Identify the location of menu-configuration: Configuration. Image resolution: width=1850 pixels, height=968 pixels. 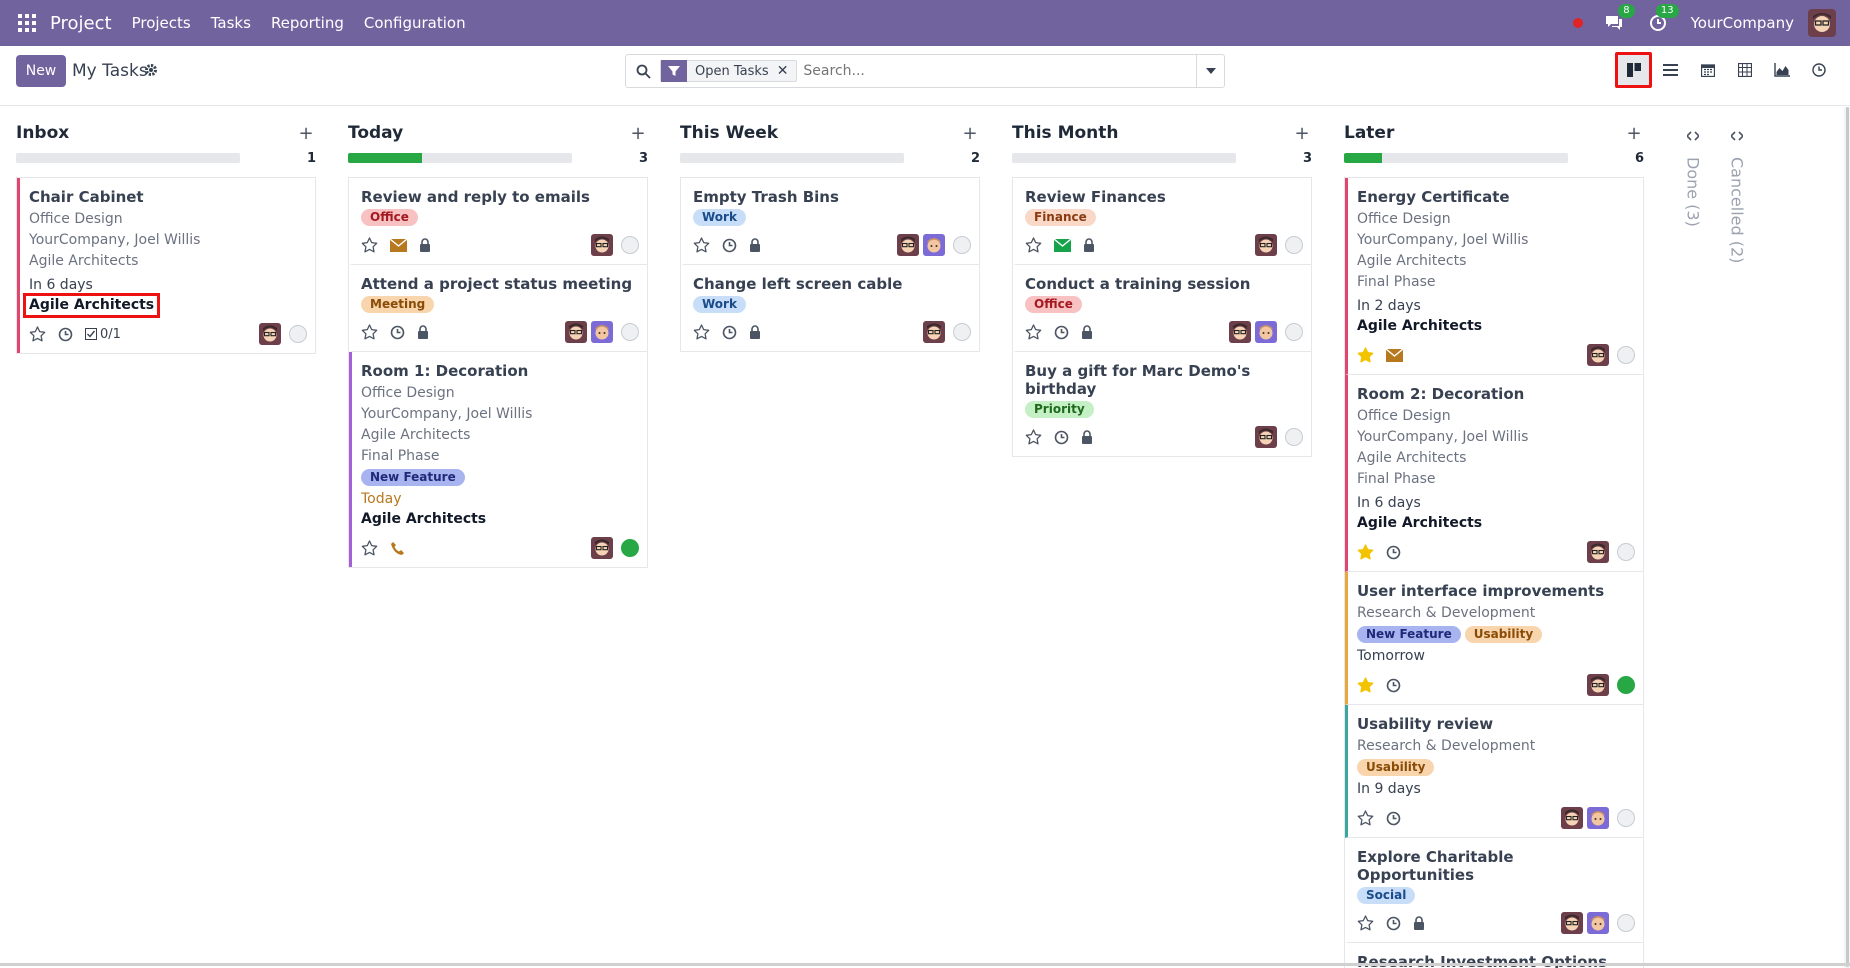
(415, 23).